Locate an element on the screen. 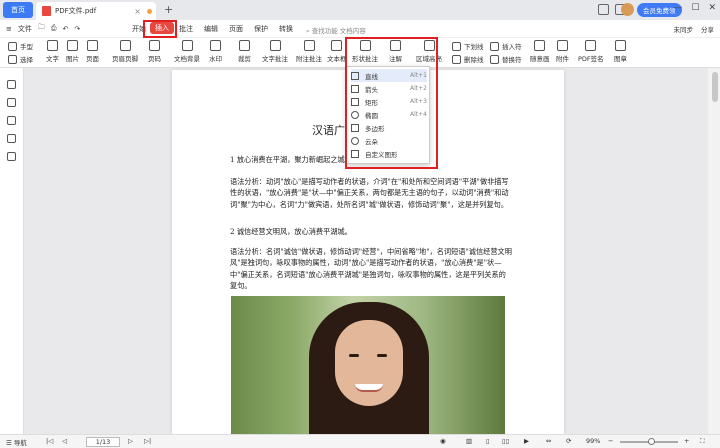 Image resolution: width=720 pixels, height=448 pixels. text-tool: 文字 is located at coordinates (52, 51).